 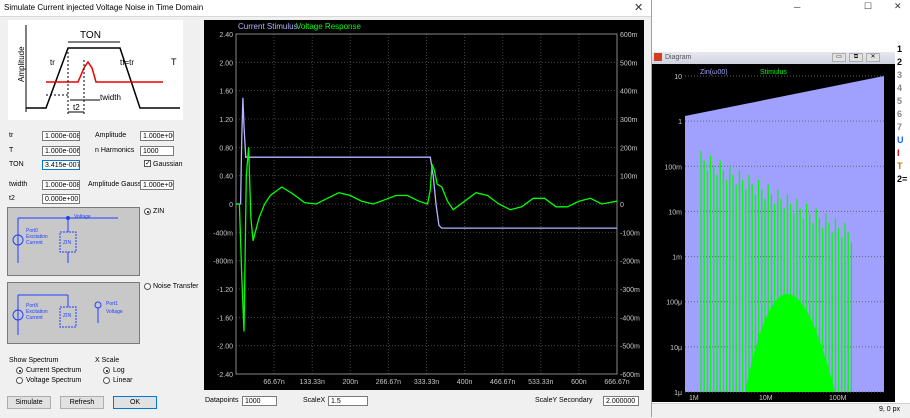 What do you see at coordinates (579, 382) in the screenshot?
I see `x-tick-label: 600n` at bounding box center [579, 382].